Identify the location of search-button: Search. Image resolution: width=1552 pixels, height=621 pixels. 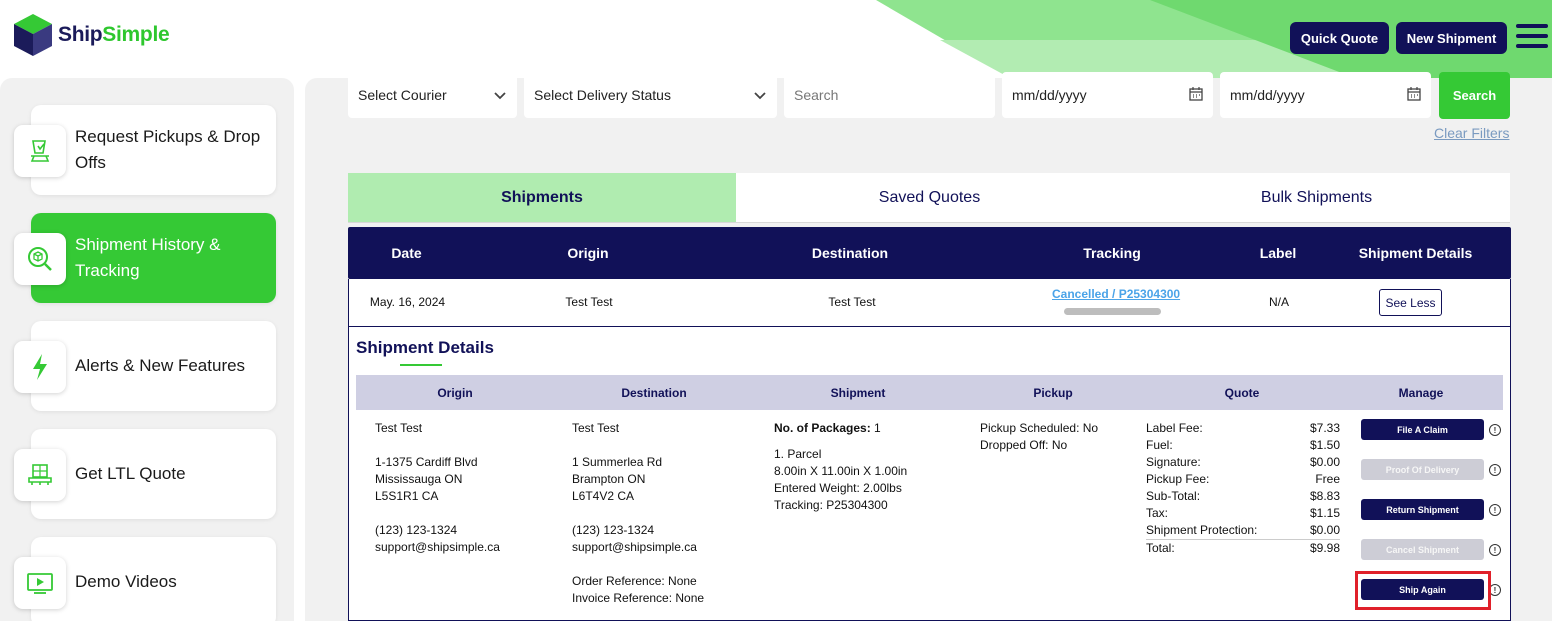
(1474, 95).